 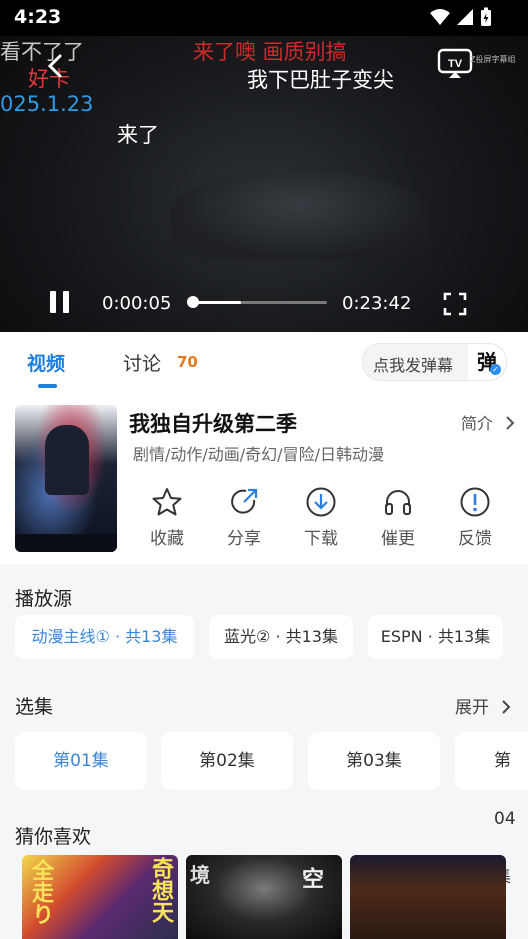 What do you see at coordinates (160, 890) in the screenshot?
I see `recommend-card-text: 奇想天` at bounding box center [160, 890].